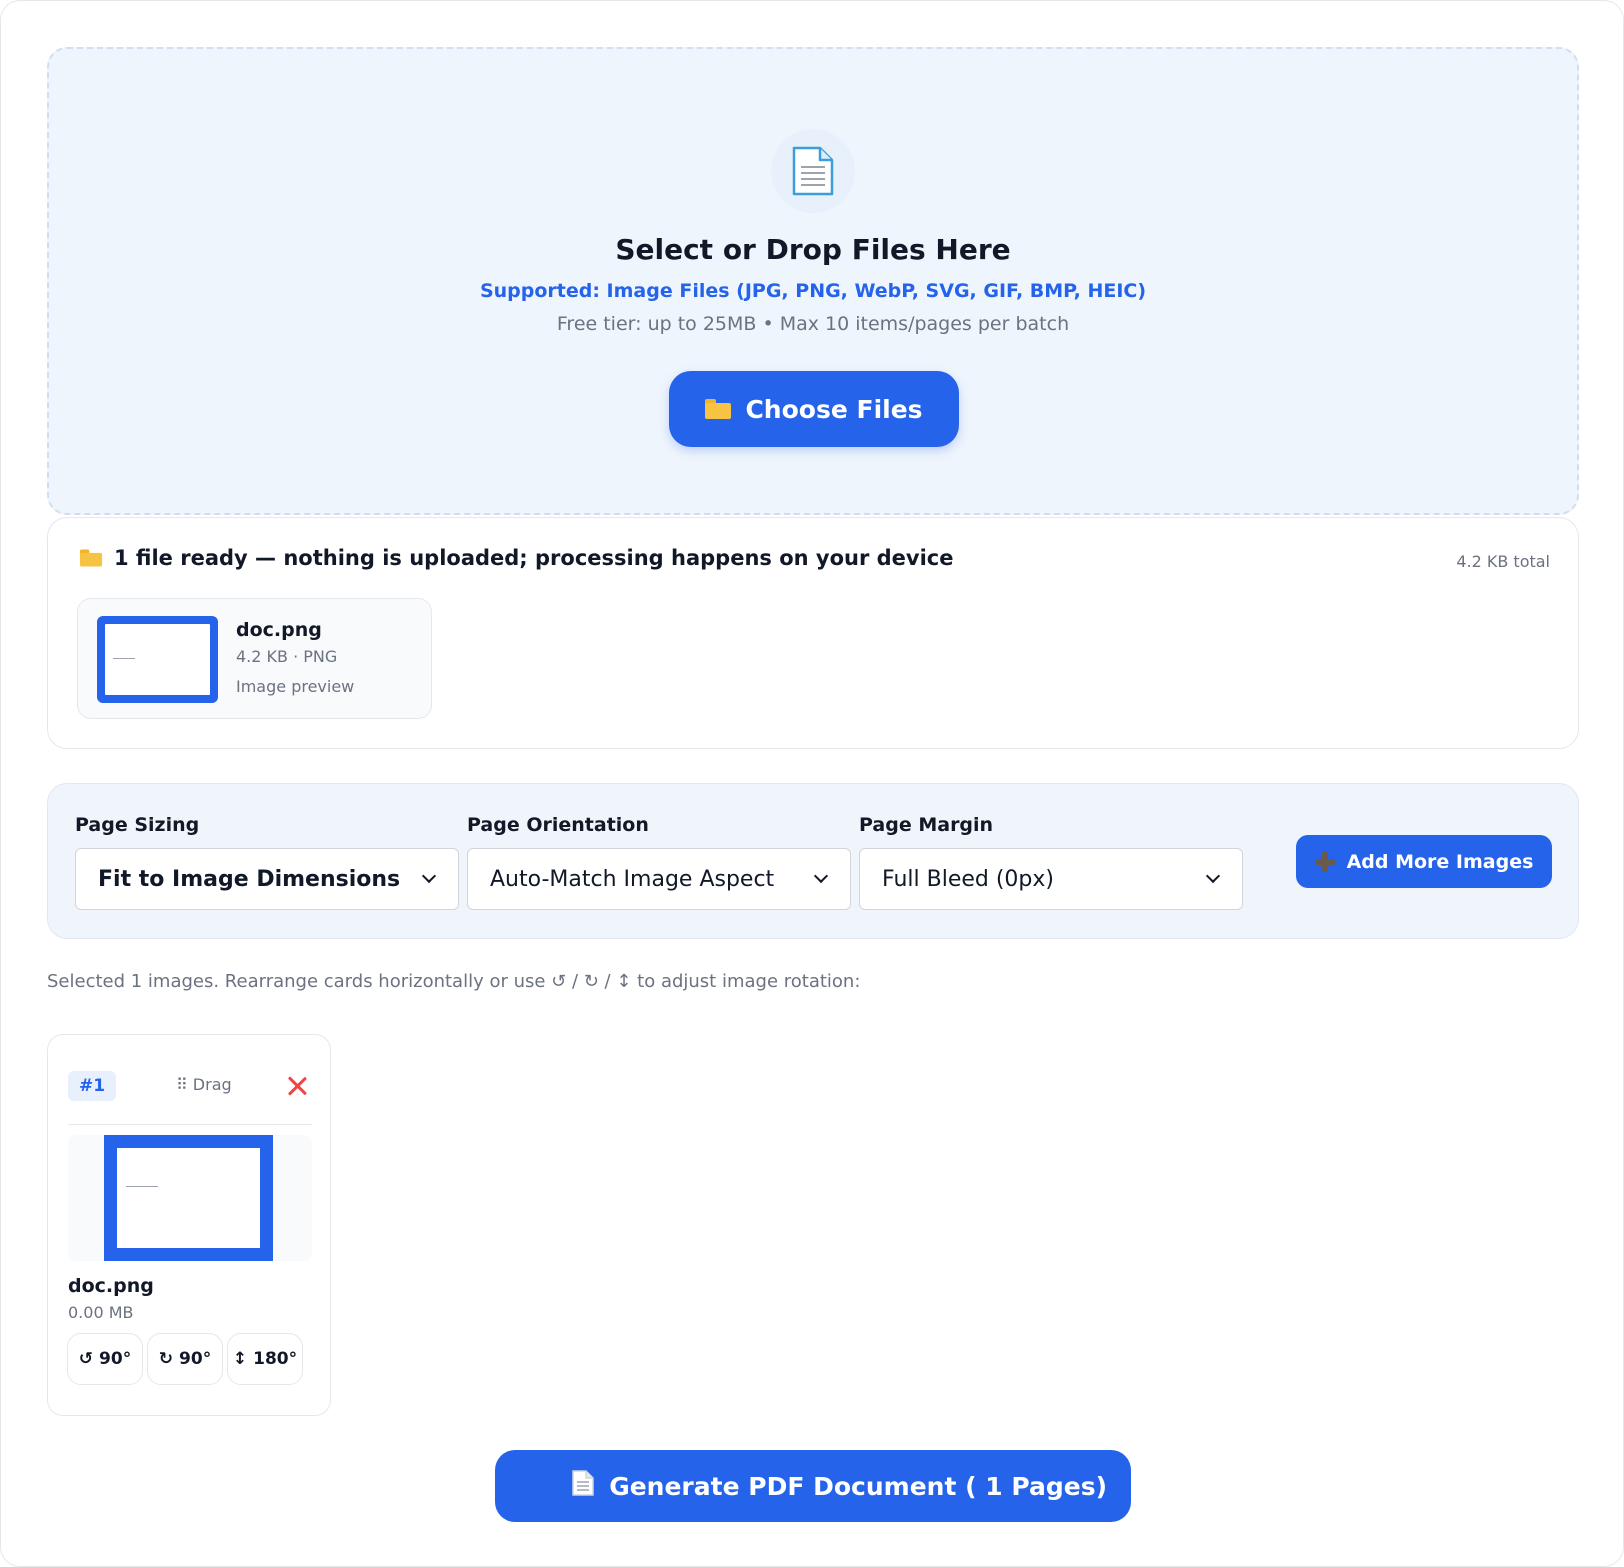 This screenshot has height=1567, width=1624. I want to click on add-more-images-label: Add More Images, so click(1440, 861).